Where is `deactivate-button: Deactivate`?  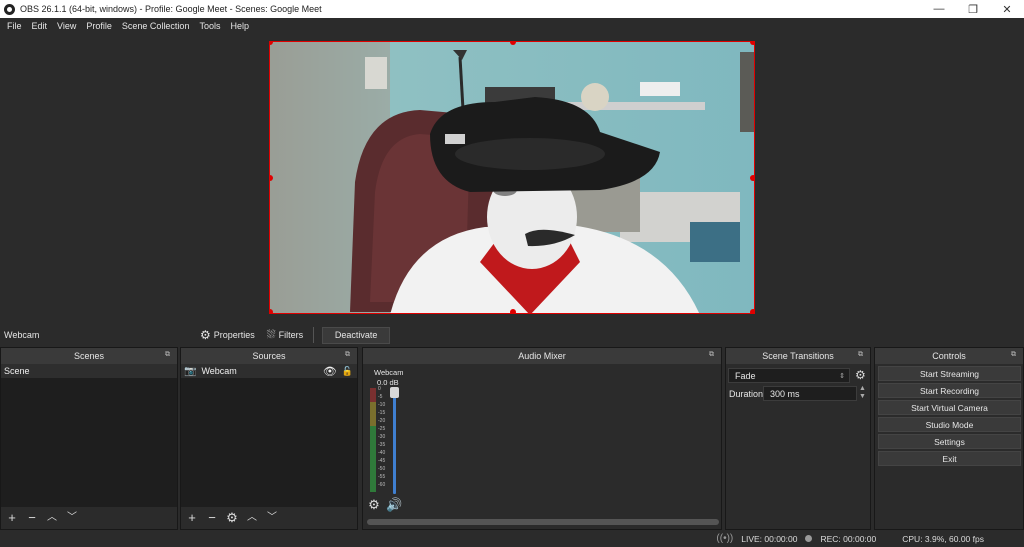 deactivate-button: Deactivate is located at coordinates (356, 335).